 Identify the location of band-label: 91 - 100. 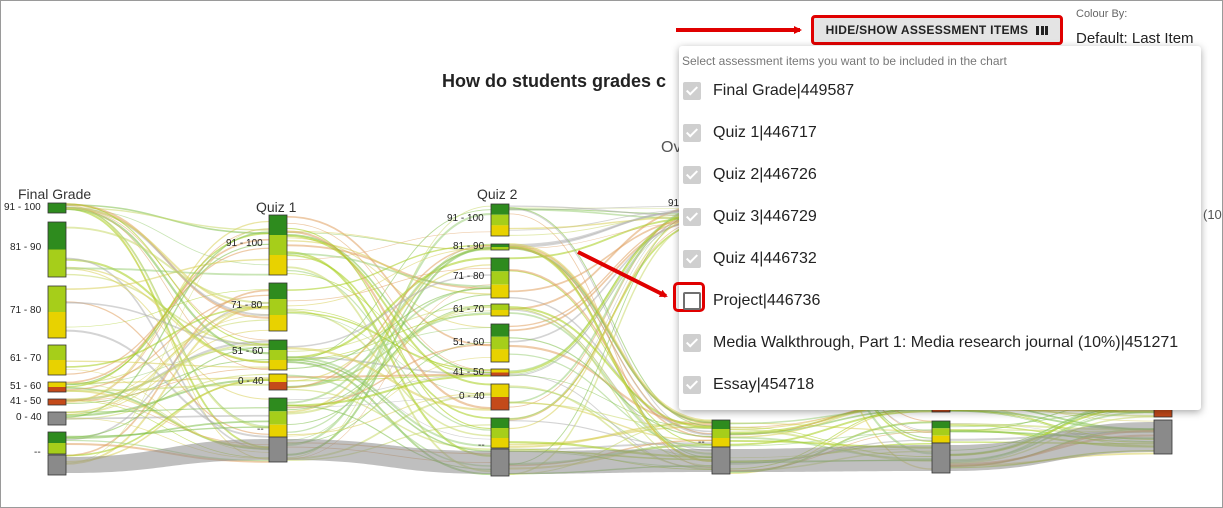
(465, 218).